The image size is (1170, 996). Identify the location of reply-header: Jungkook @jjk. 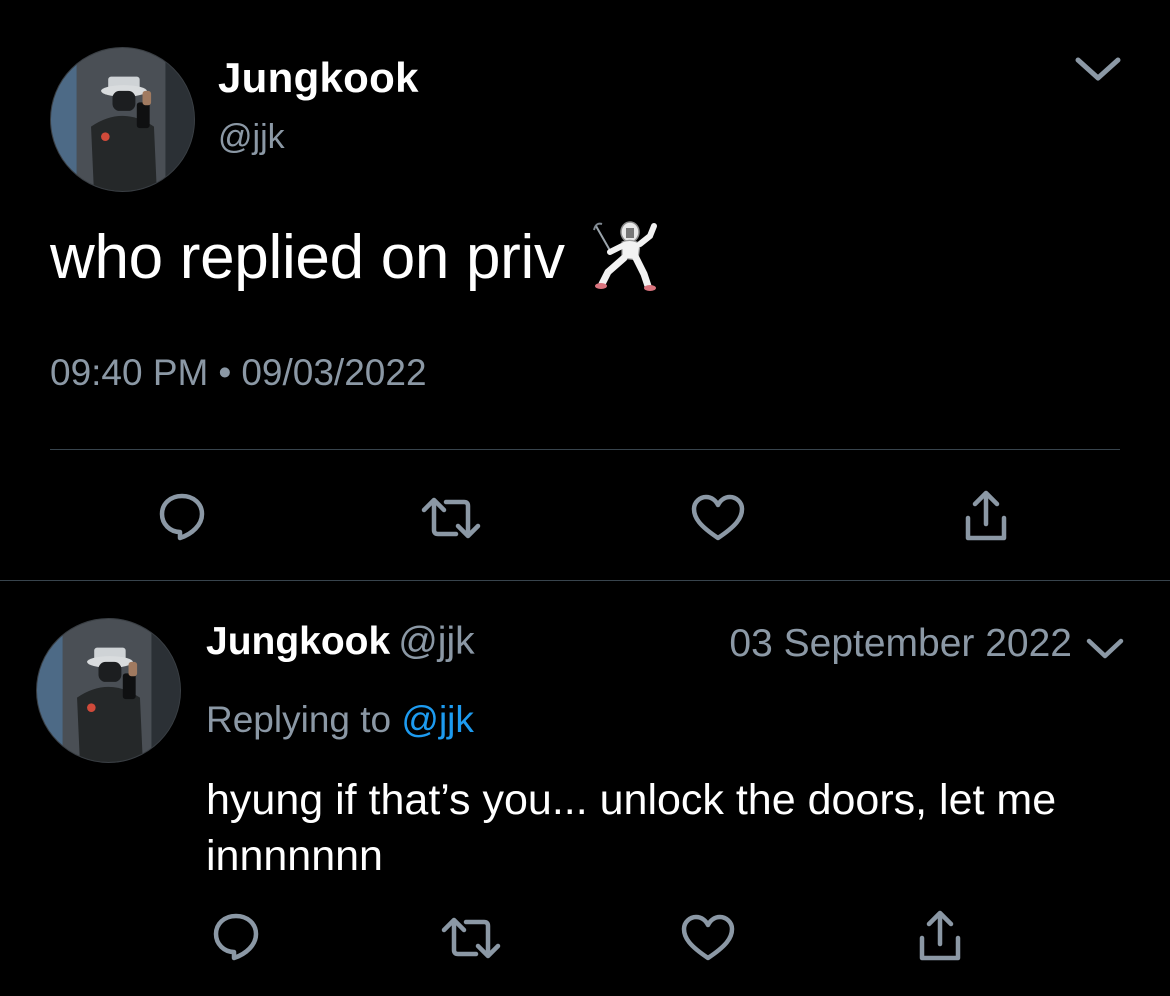
(340, 642).